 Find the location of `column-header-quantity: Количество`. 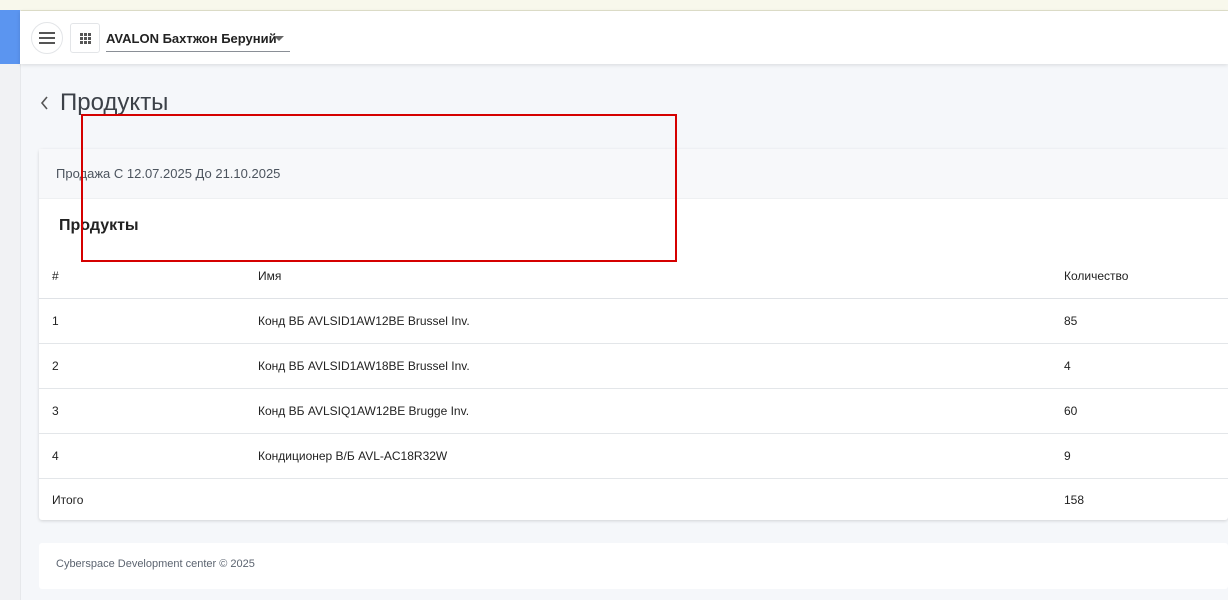

column-header-quantity: Количество is located at coordinates (1146, 276).